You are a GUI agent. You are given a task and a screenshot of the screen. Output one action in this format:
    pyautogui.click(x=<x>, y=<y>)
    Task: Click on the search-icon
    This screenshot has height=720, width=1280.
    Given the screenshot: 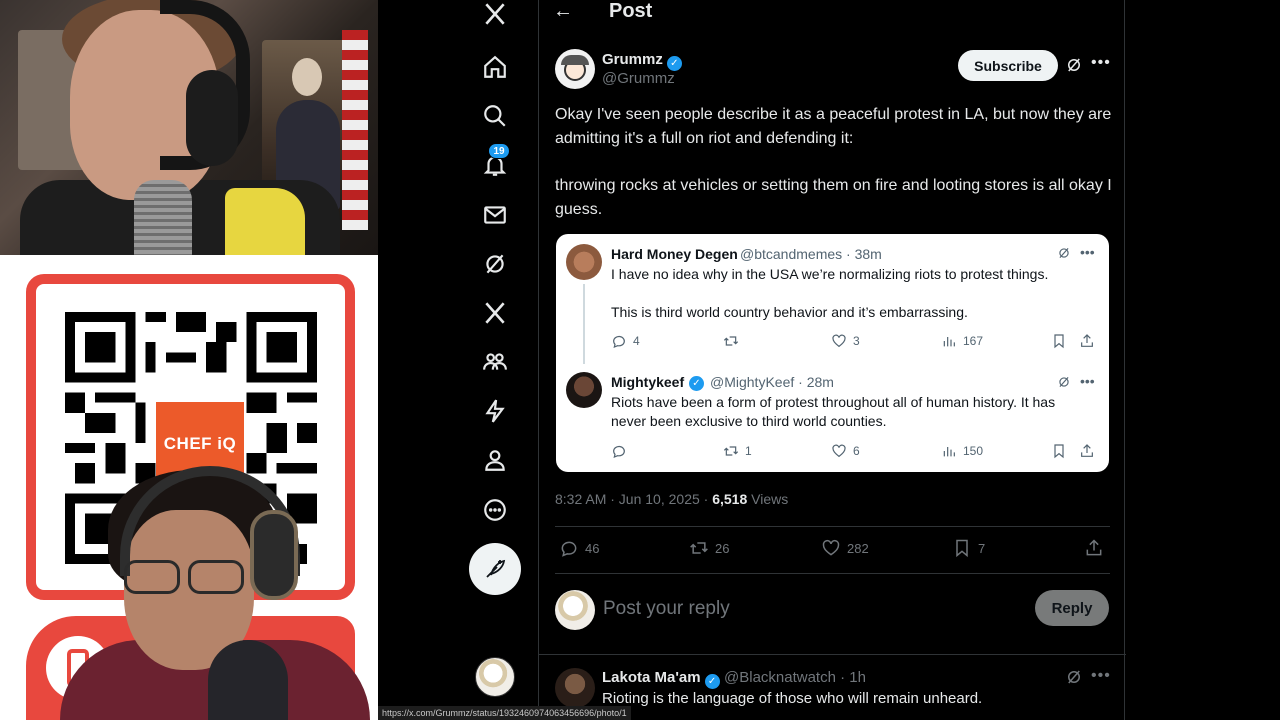 What is the action you would take?
    pyautogui.click(x=495, y=116)
    